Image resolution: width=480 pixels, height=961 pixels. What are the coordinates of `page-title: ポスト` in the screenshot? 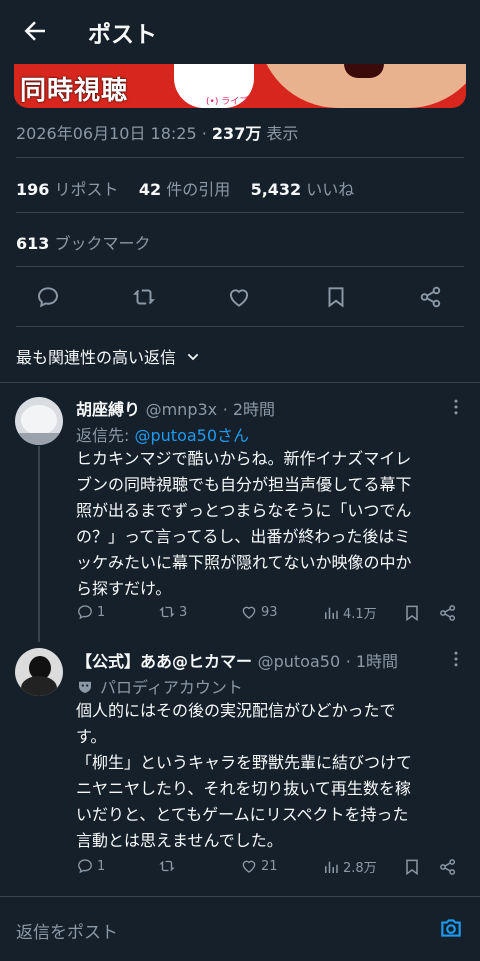 It's located at (122, 35).